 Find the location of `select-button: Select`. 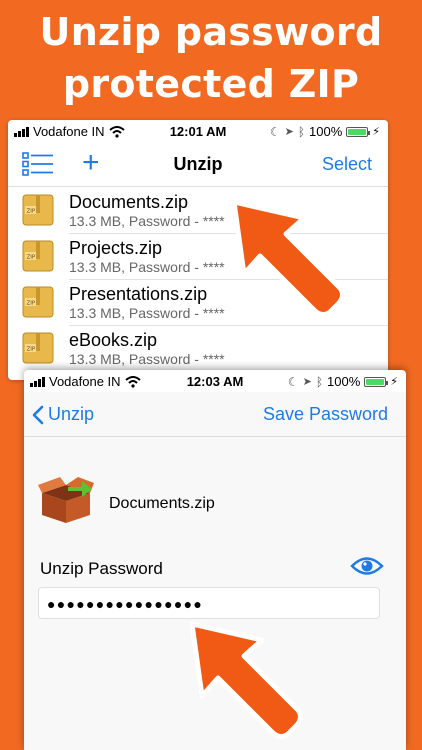

select-button: Select is located at coordinates (347, 164).